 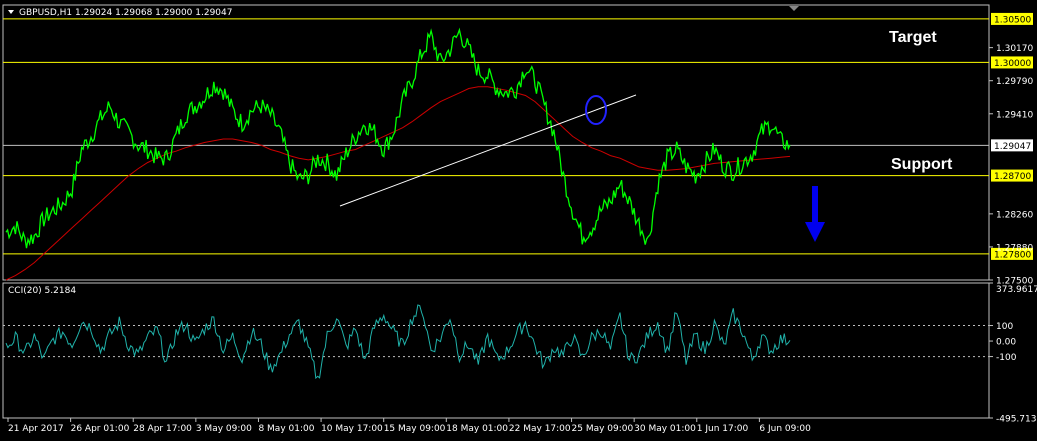 I want to click on price-tick-label: 1.27880, so click(x=1014, y=248).